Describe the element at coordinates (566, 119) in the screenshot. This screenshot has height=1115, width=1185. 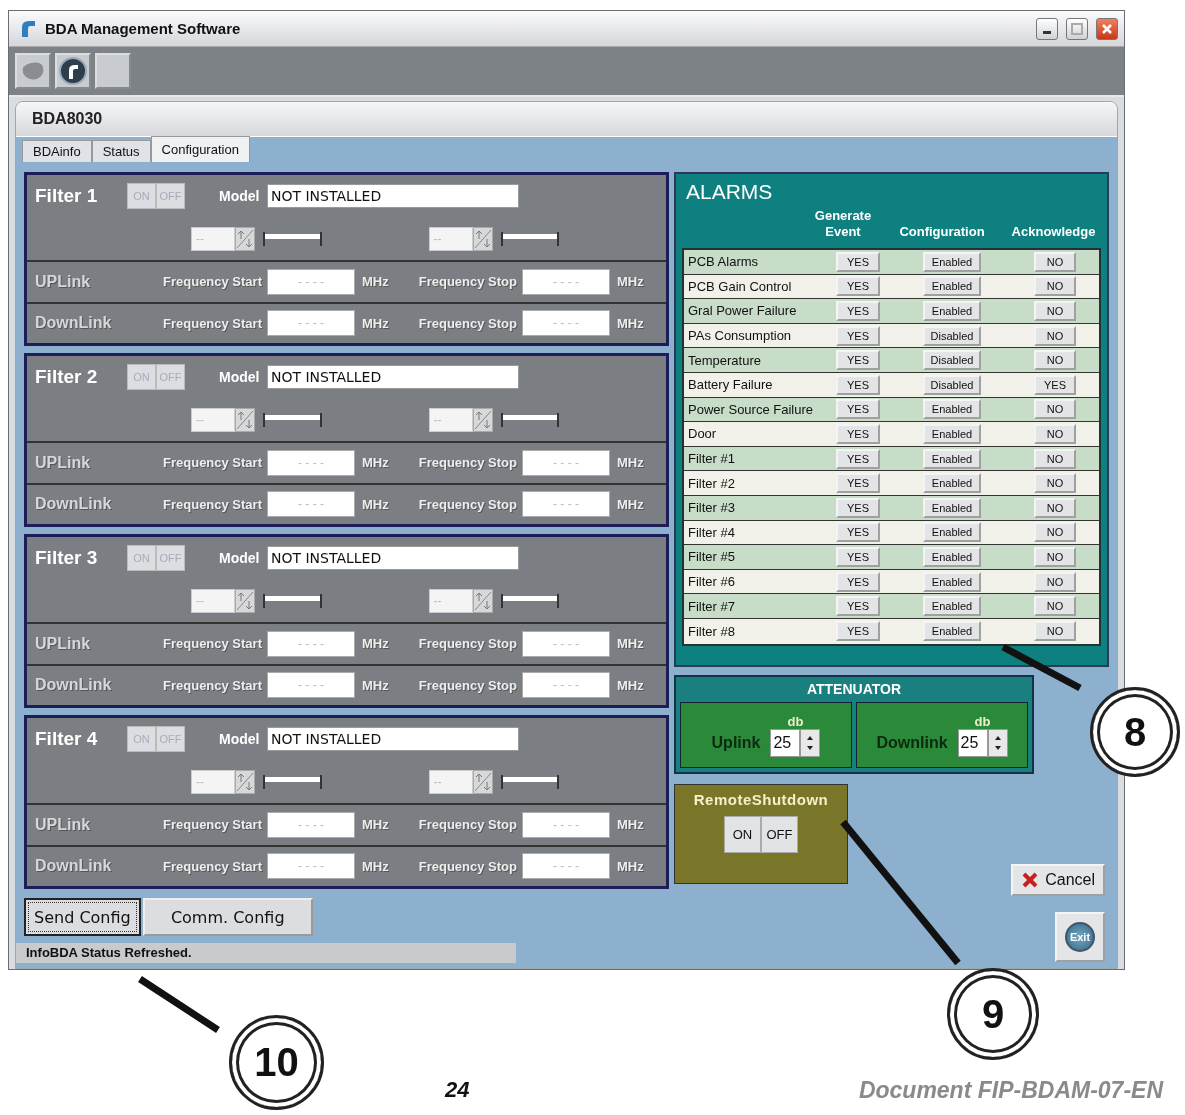
I see `form-title: BDA8030` at that location.